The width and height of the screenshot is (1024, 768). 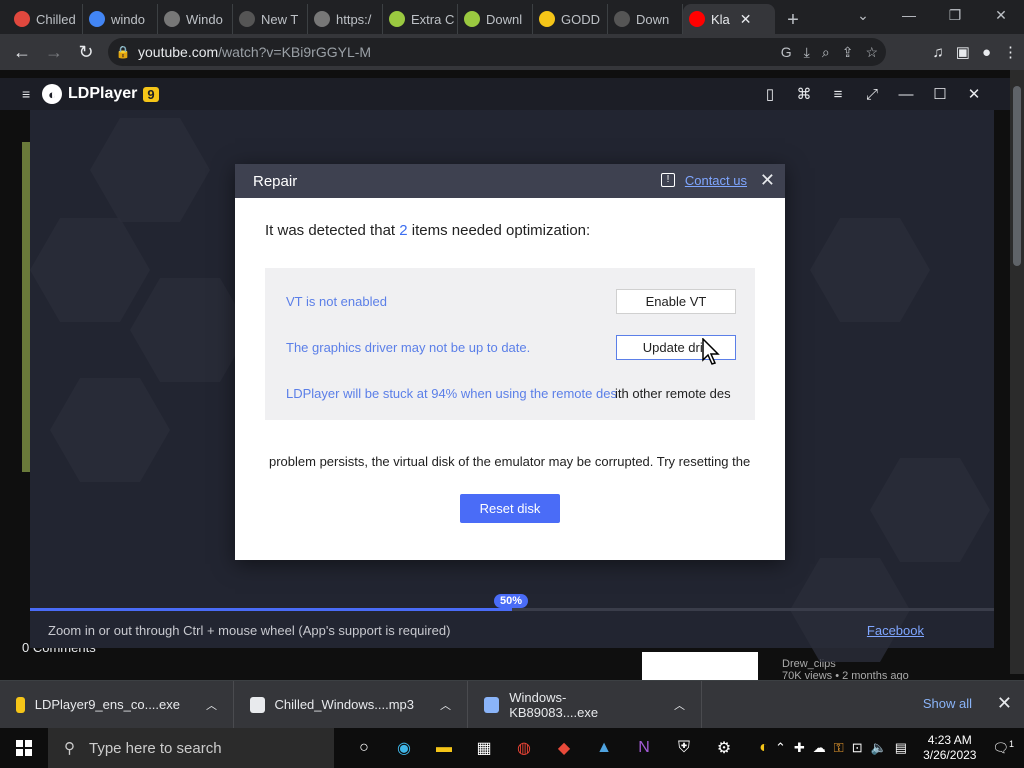 What do you see at coordinates (906, 94) in the screenshot?
I see `ld-minimize-button: —` at bounding box center [906, 94].